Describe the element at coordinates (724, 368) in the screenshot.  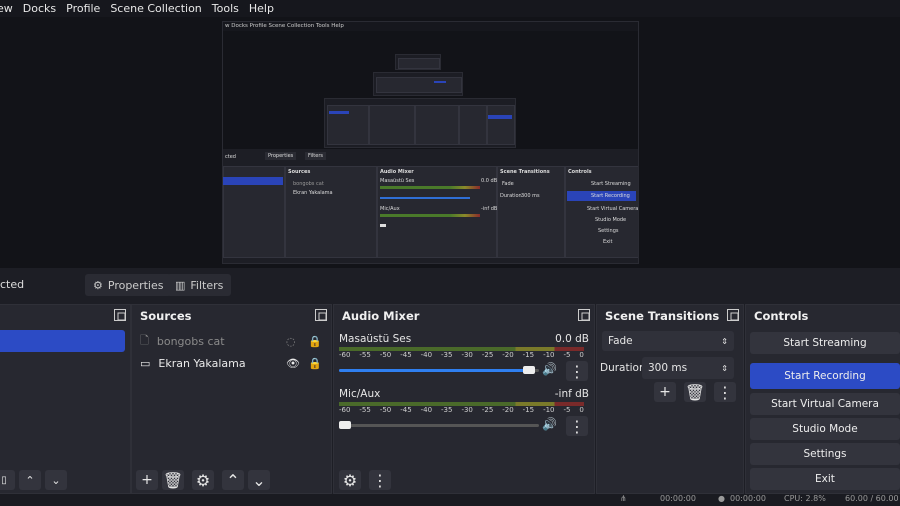
I see `spin-arrows-icon: ⇕` at that location.